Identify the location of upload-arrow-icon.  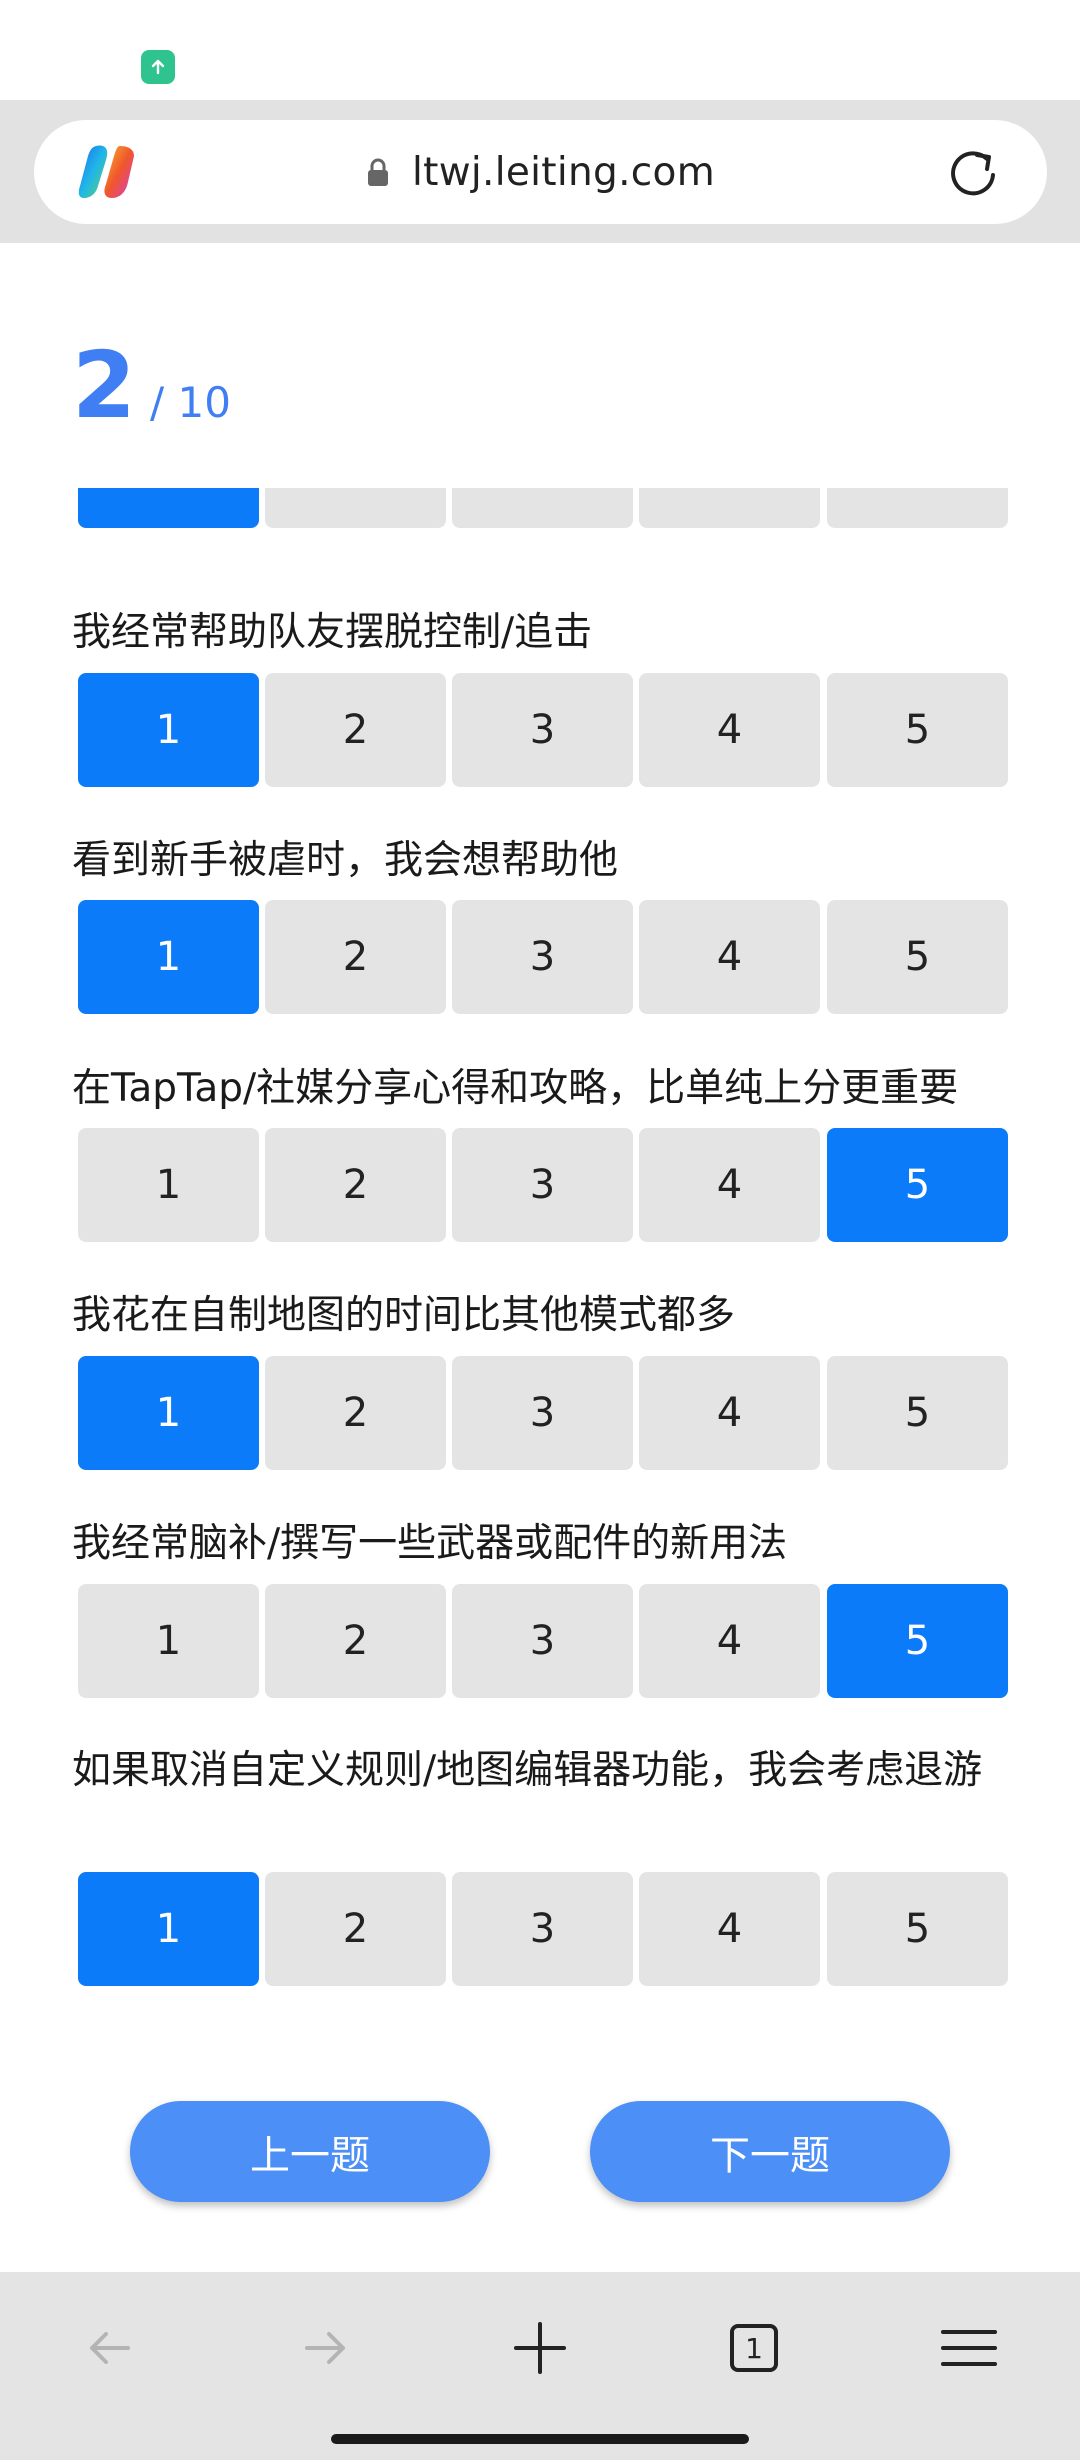
(158, 67).